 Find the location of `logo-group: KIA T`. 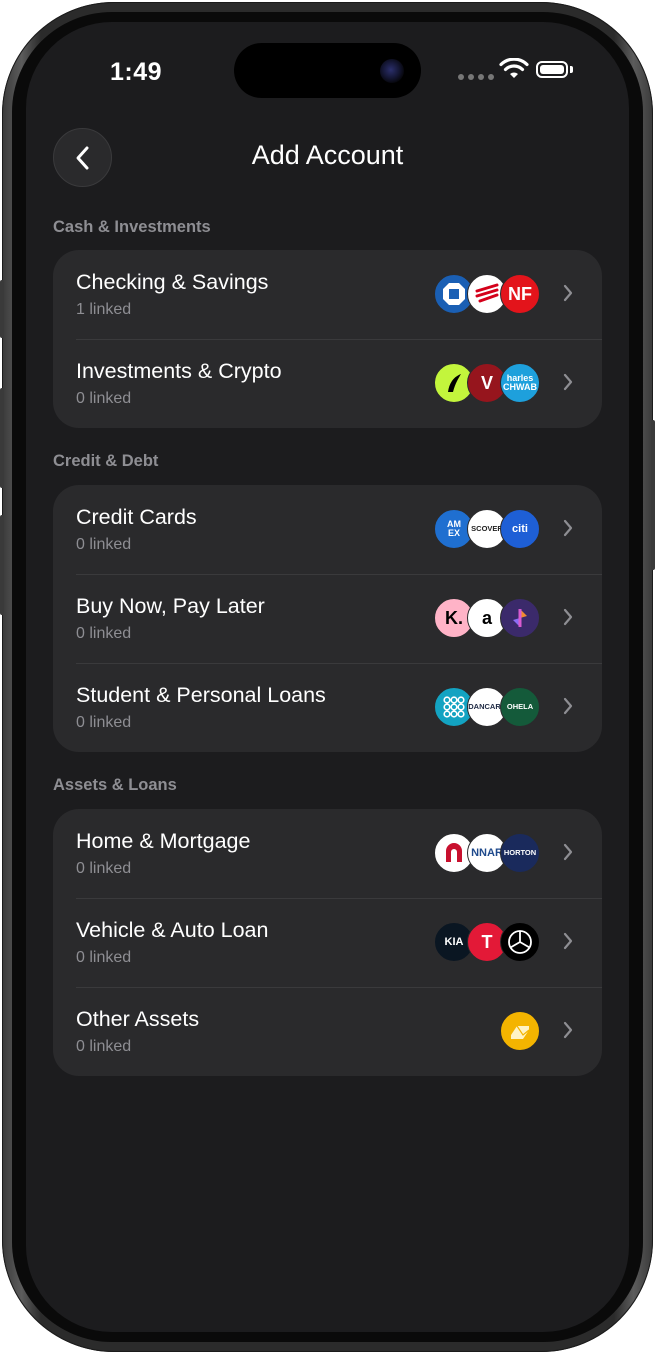

logo-group: KIA T is located at coordinates (487, 942).